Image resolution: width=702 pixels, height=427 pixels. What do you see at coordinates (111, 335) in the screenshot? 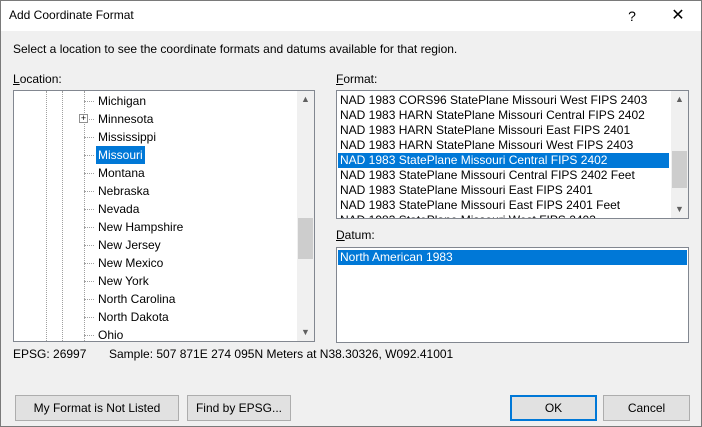
I see `tree-item-label: Ohio` at bounding box center [111, 335].